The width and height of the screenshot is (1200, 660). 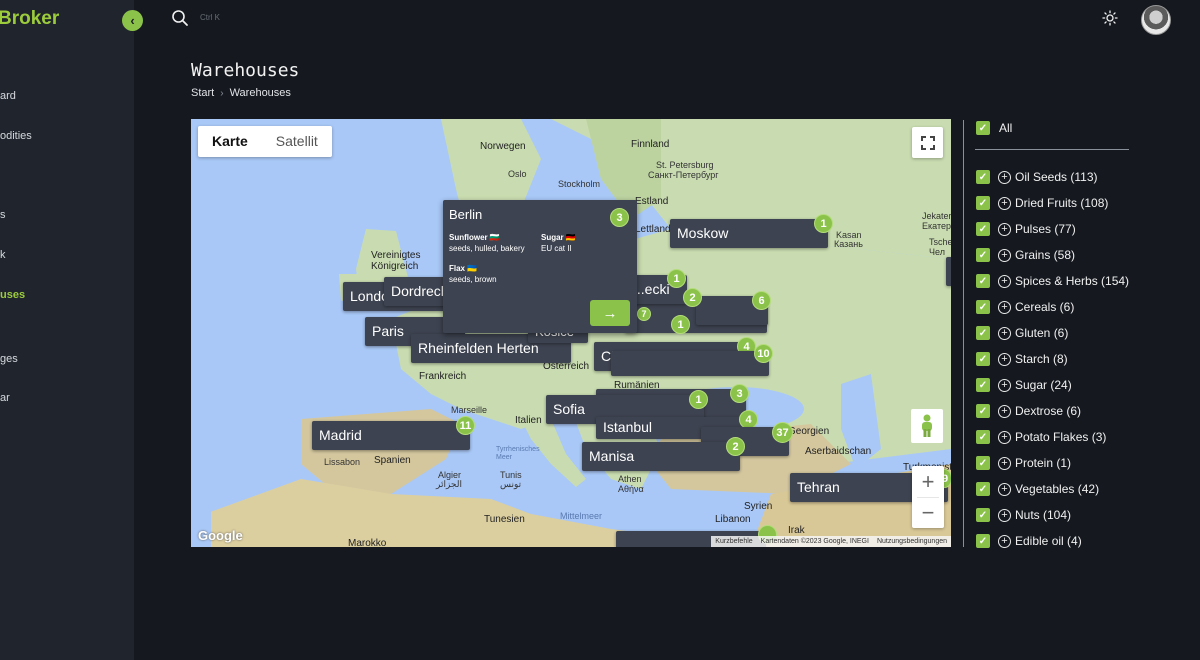 What do you see at coordinates (994, 128) in the screenshot?
I see `filter-all: ✓ All` at bounding box center [994, 128].